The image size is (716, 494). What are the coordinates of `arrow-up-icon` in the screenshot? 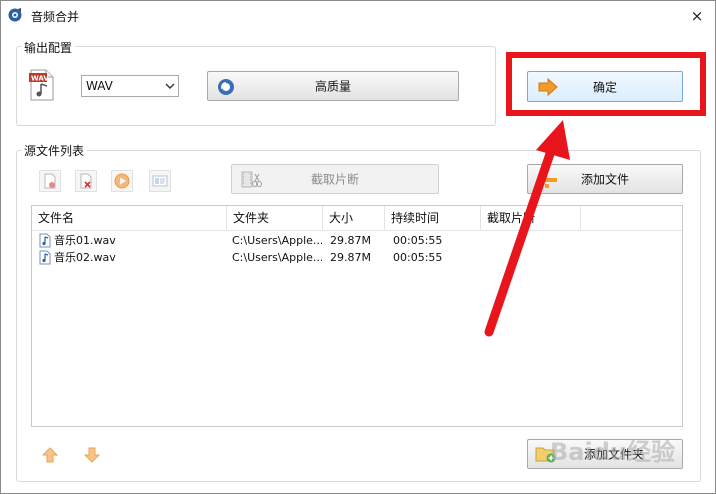 It's located at (50, 455).